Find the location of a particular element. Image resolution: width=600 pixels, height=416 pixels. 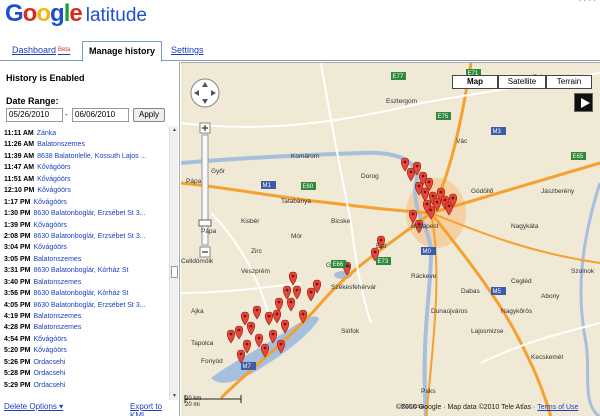

city-label: Pápa is located at coordinates (194, 181).